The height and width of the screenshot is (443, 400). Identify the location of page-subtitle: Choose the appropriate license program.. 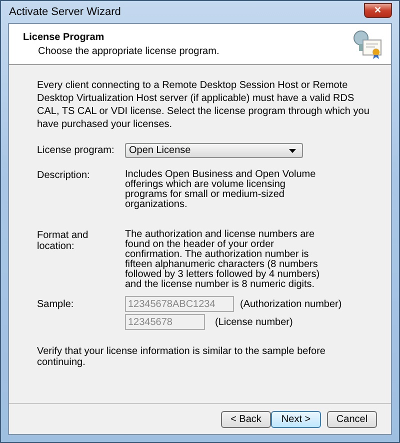
(129, 51).